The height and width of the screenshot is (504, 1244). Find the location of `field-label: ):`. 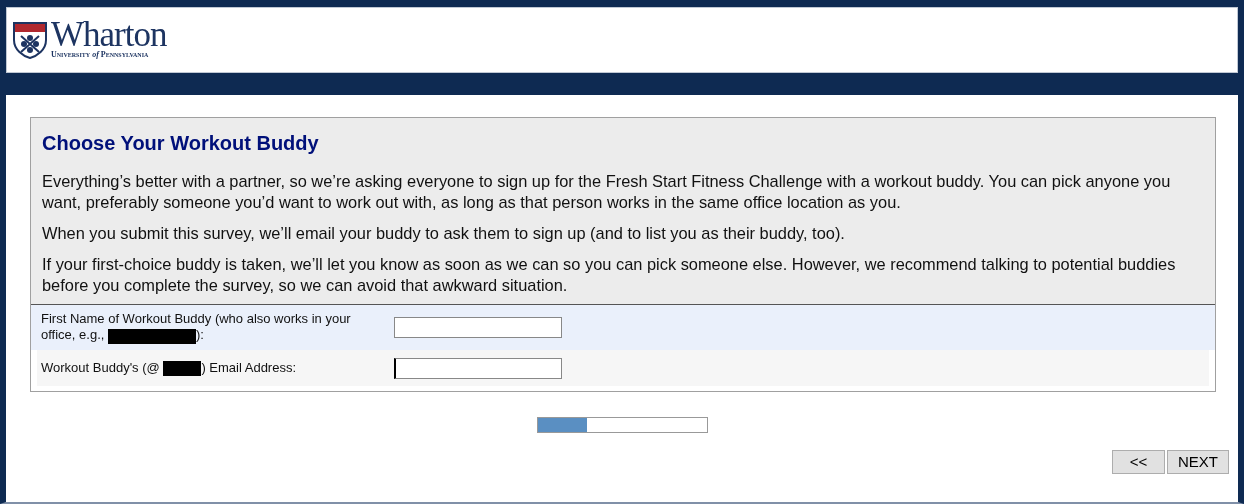

field-label: ): is located at coordinates (200, 335).